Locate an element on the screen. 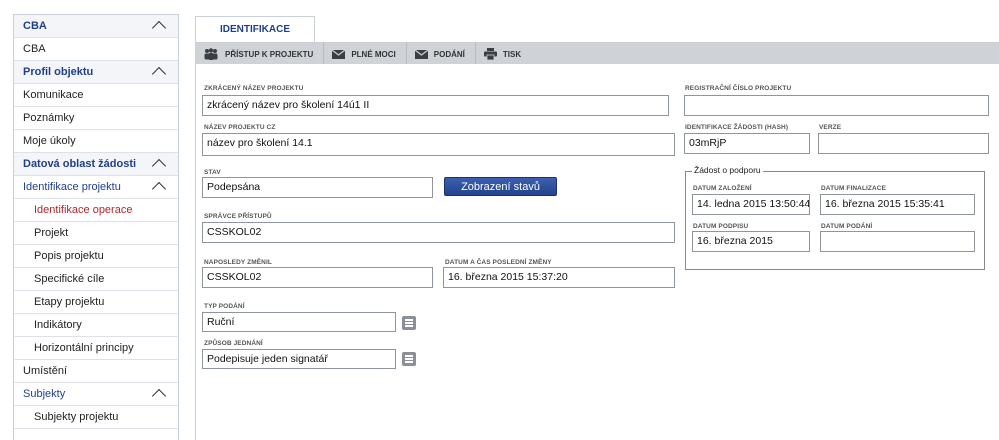  sidebar-section-datova-oblast: Datová oblast žádosti is located at coordinates (96, 164).